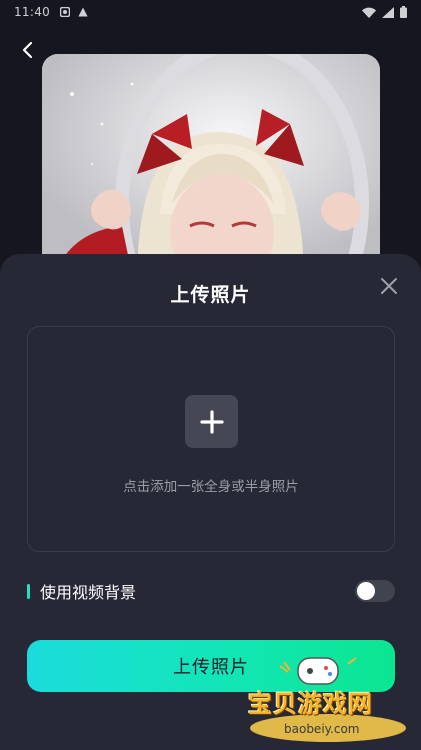  I want to click on toggle-knob, so click(366, 591).